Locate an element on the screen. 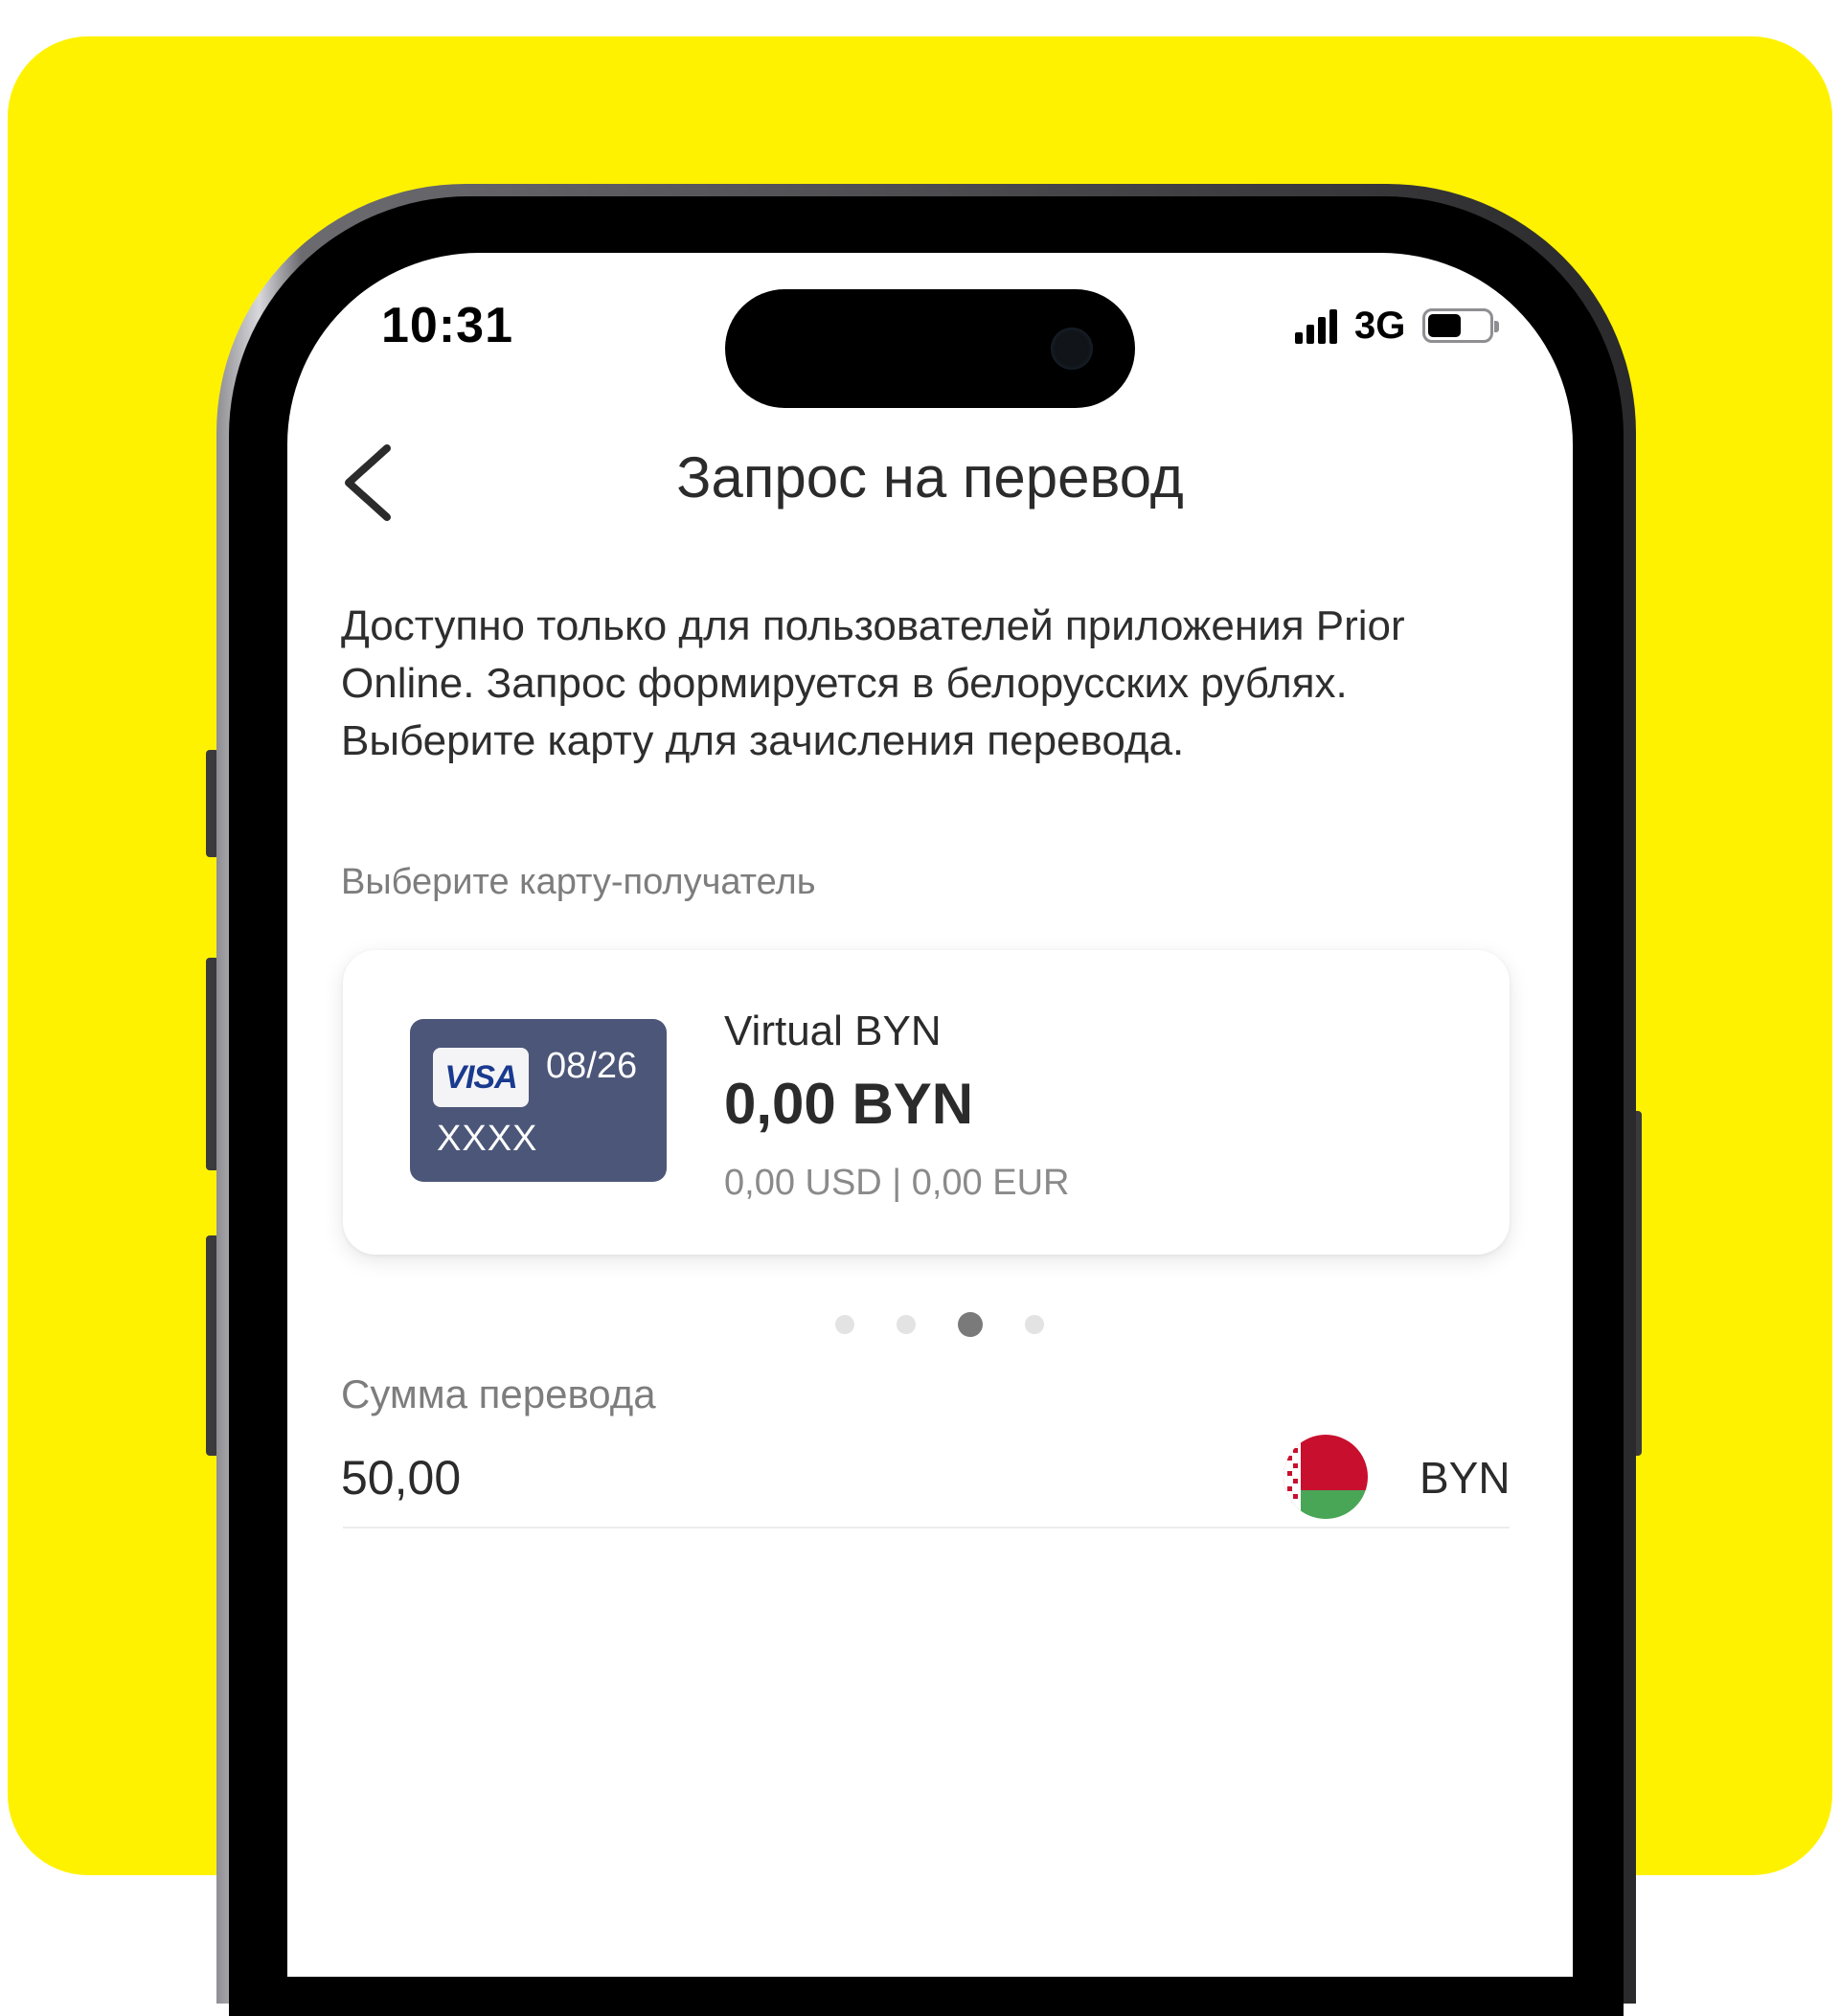 The image size is (1840, 2016). front-camera-icon is located at coordinates (1072, 349).